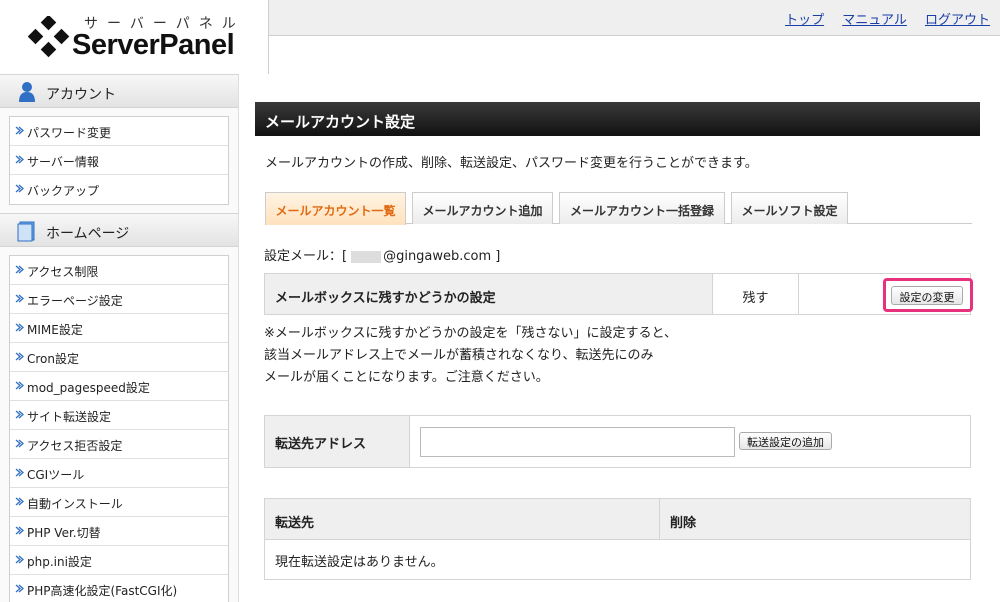 This screenshot has height=602, width=1000. What do you see at coordinates (69, 133) in the screenshot?
I see `sidebar-item-label: パスワード変更` at bounding box center [69, 133].